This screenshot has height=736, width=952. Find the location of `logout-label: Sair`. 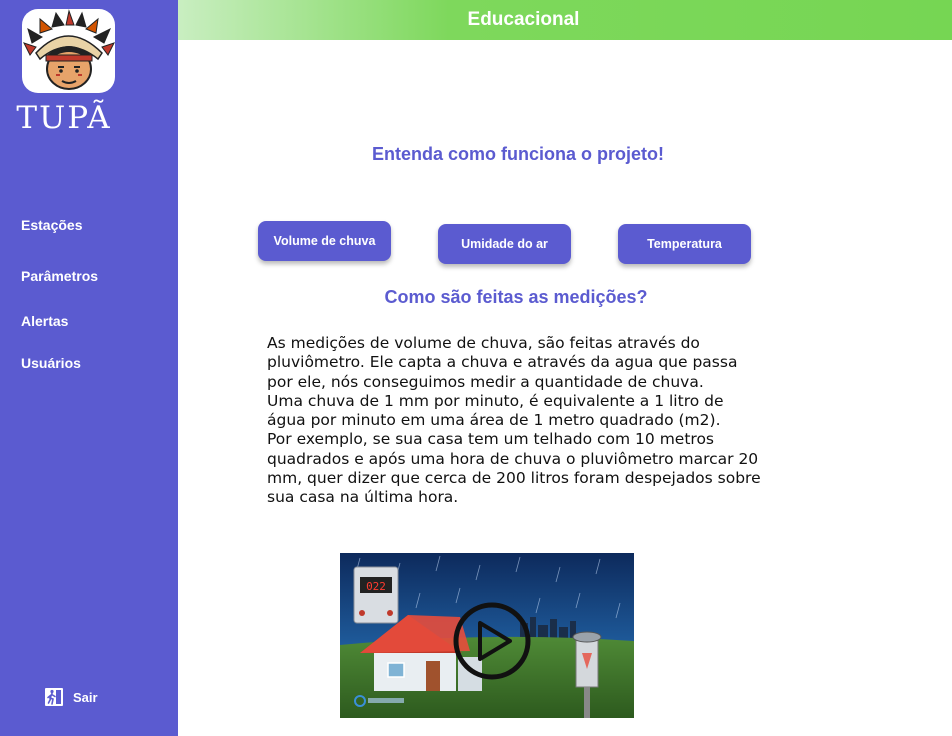

logout-label: Sair is located at coordinates (85, 697).